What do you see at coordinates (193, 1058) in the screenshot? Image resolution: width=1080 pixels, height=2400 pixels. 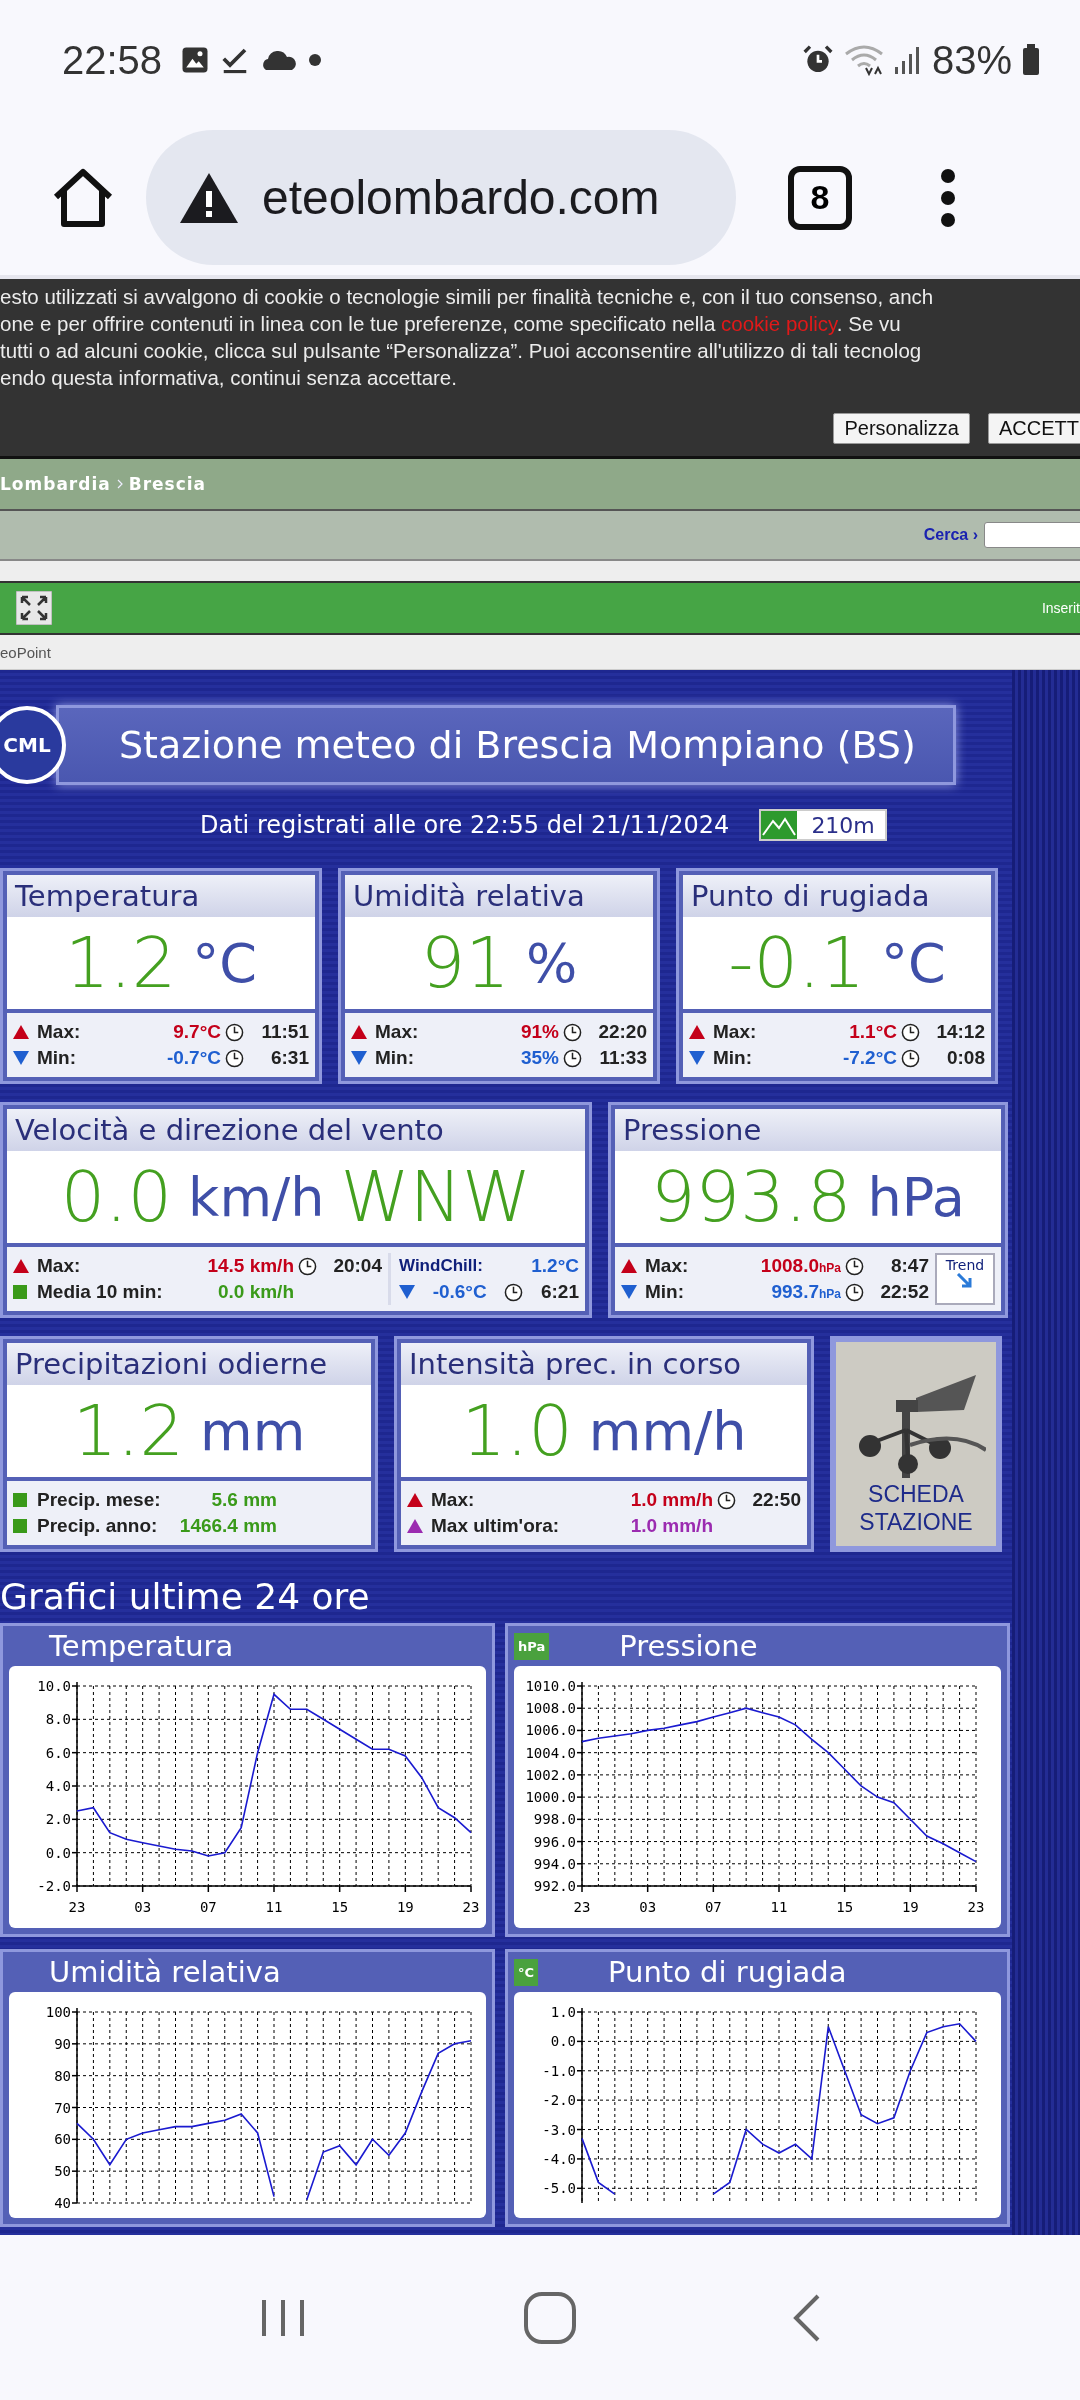 I see `stat-value: -0.7°C` at bounding box center [193, 1058].